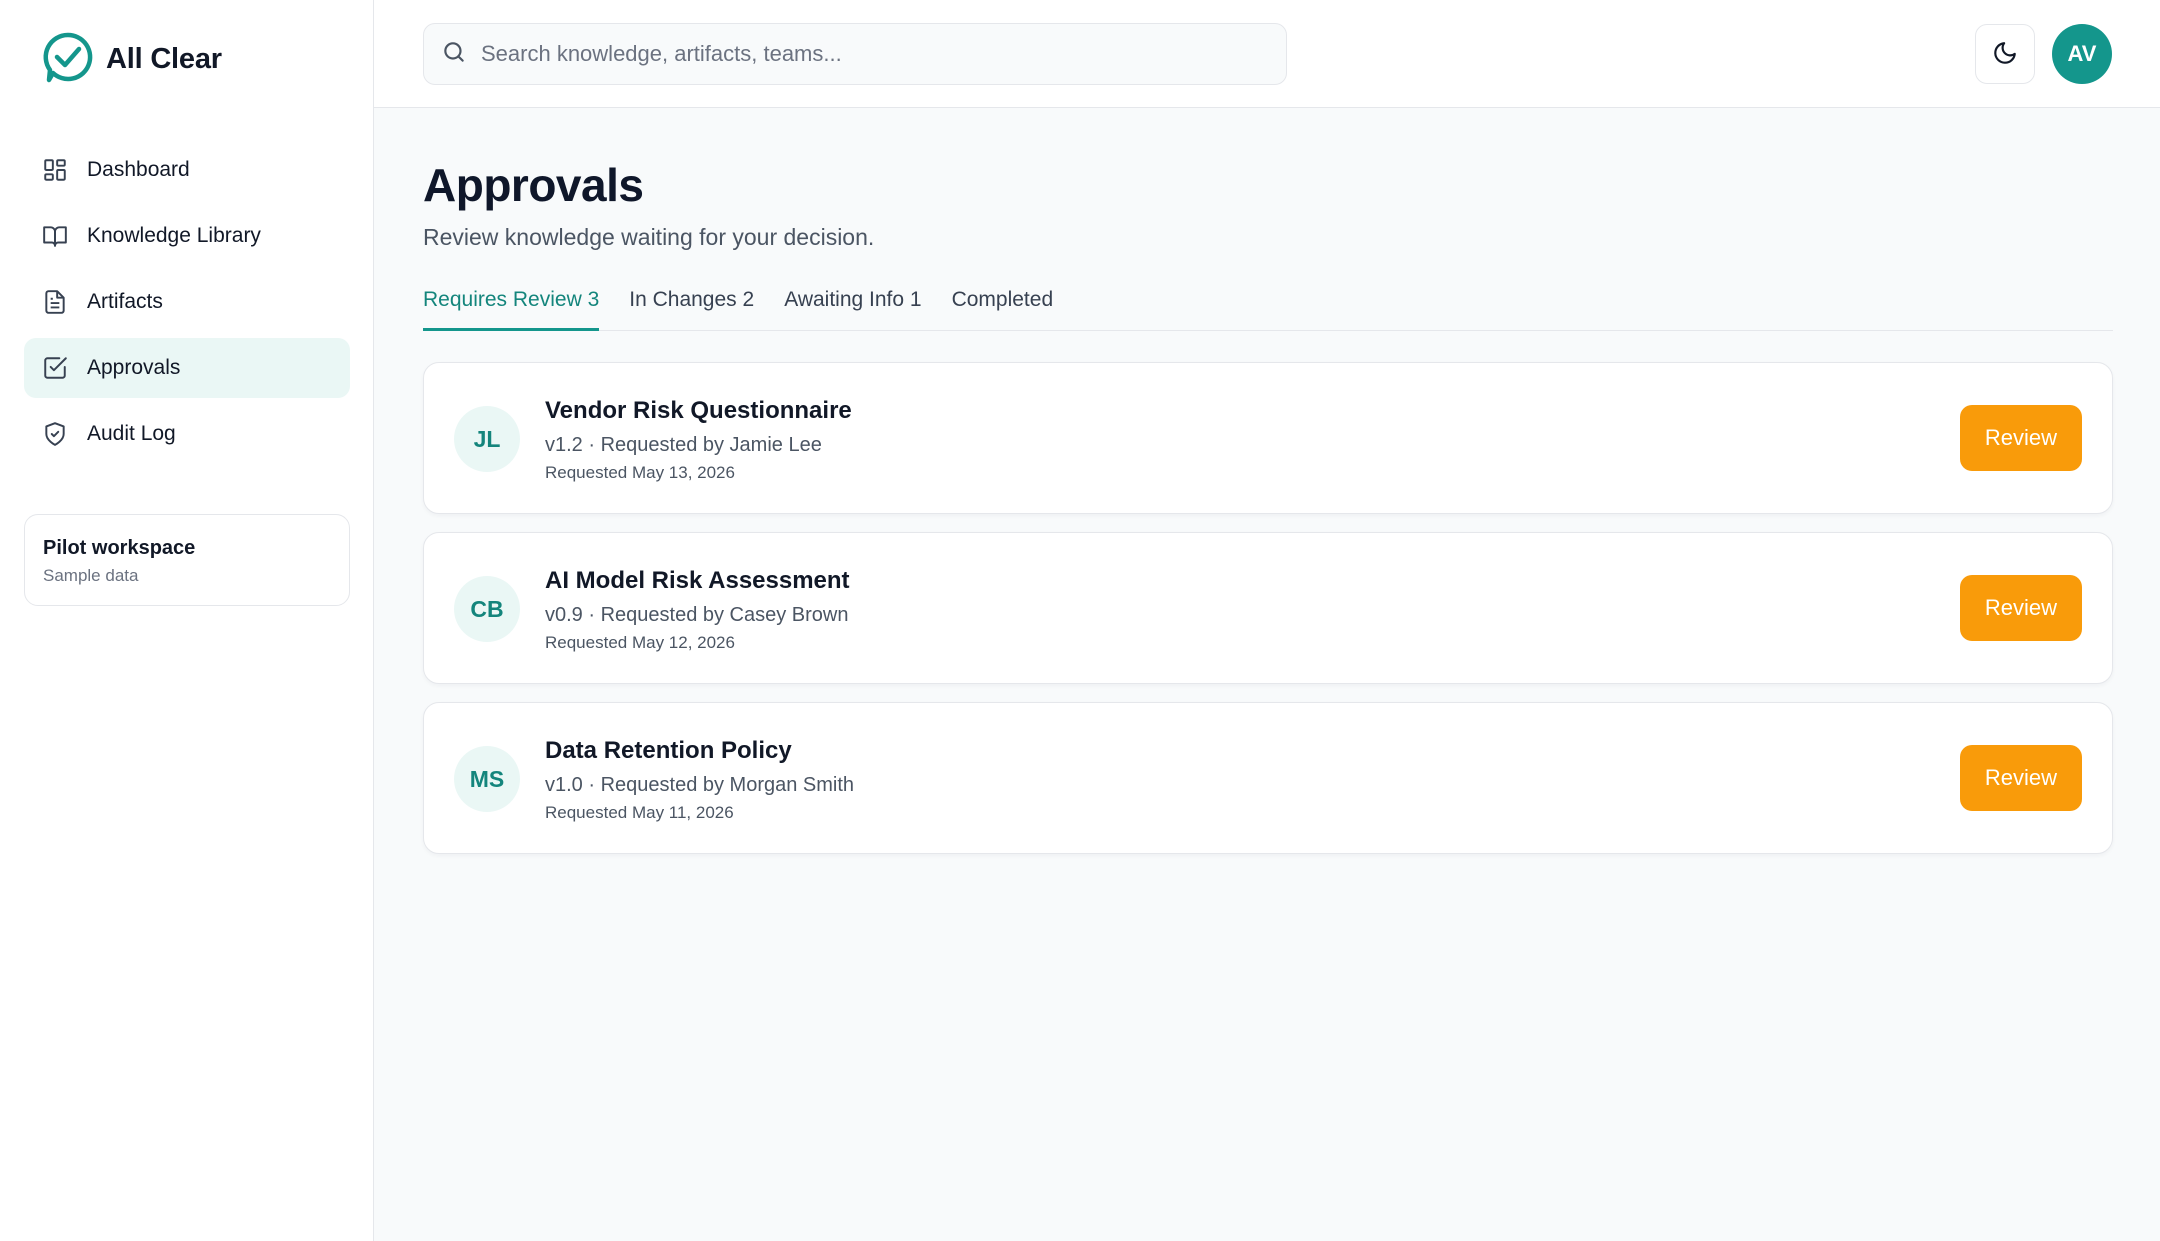  What do you see at coordinates (187, 368) in the screenshot?
I see `sidebar-item-approvals: Approvals` at bounding box center [187, 368].